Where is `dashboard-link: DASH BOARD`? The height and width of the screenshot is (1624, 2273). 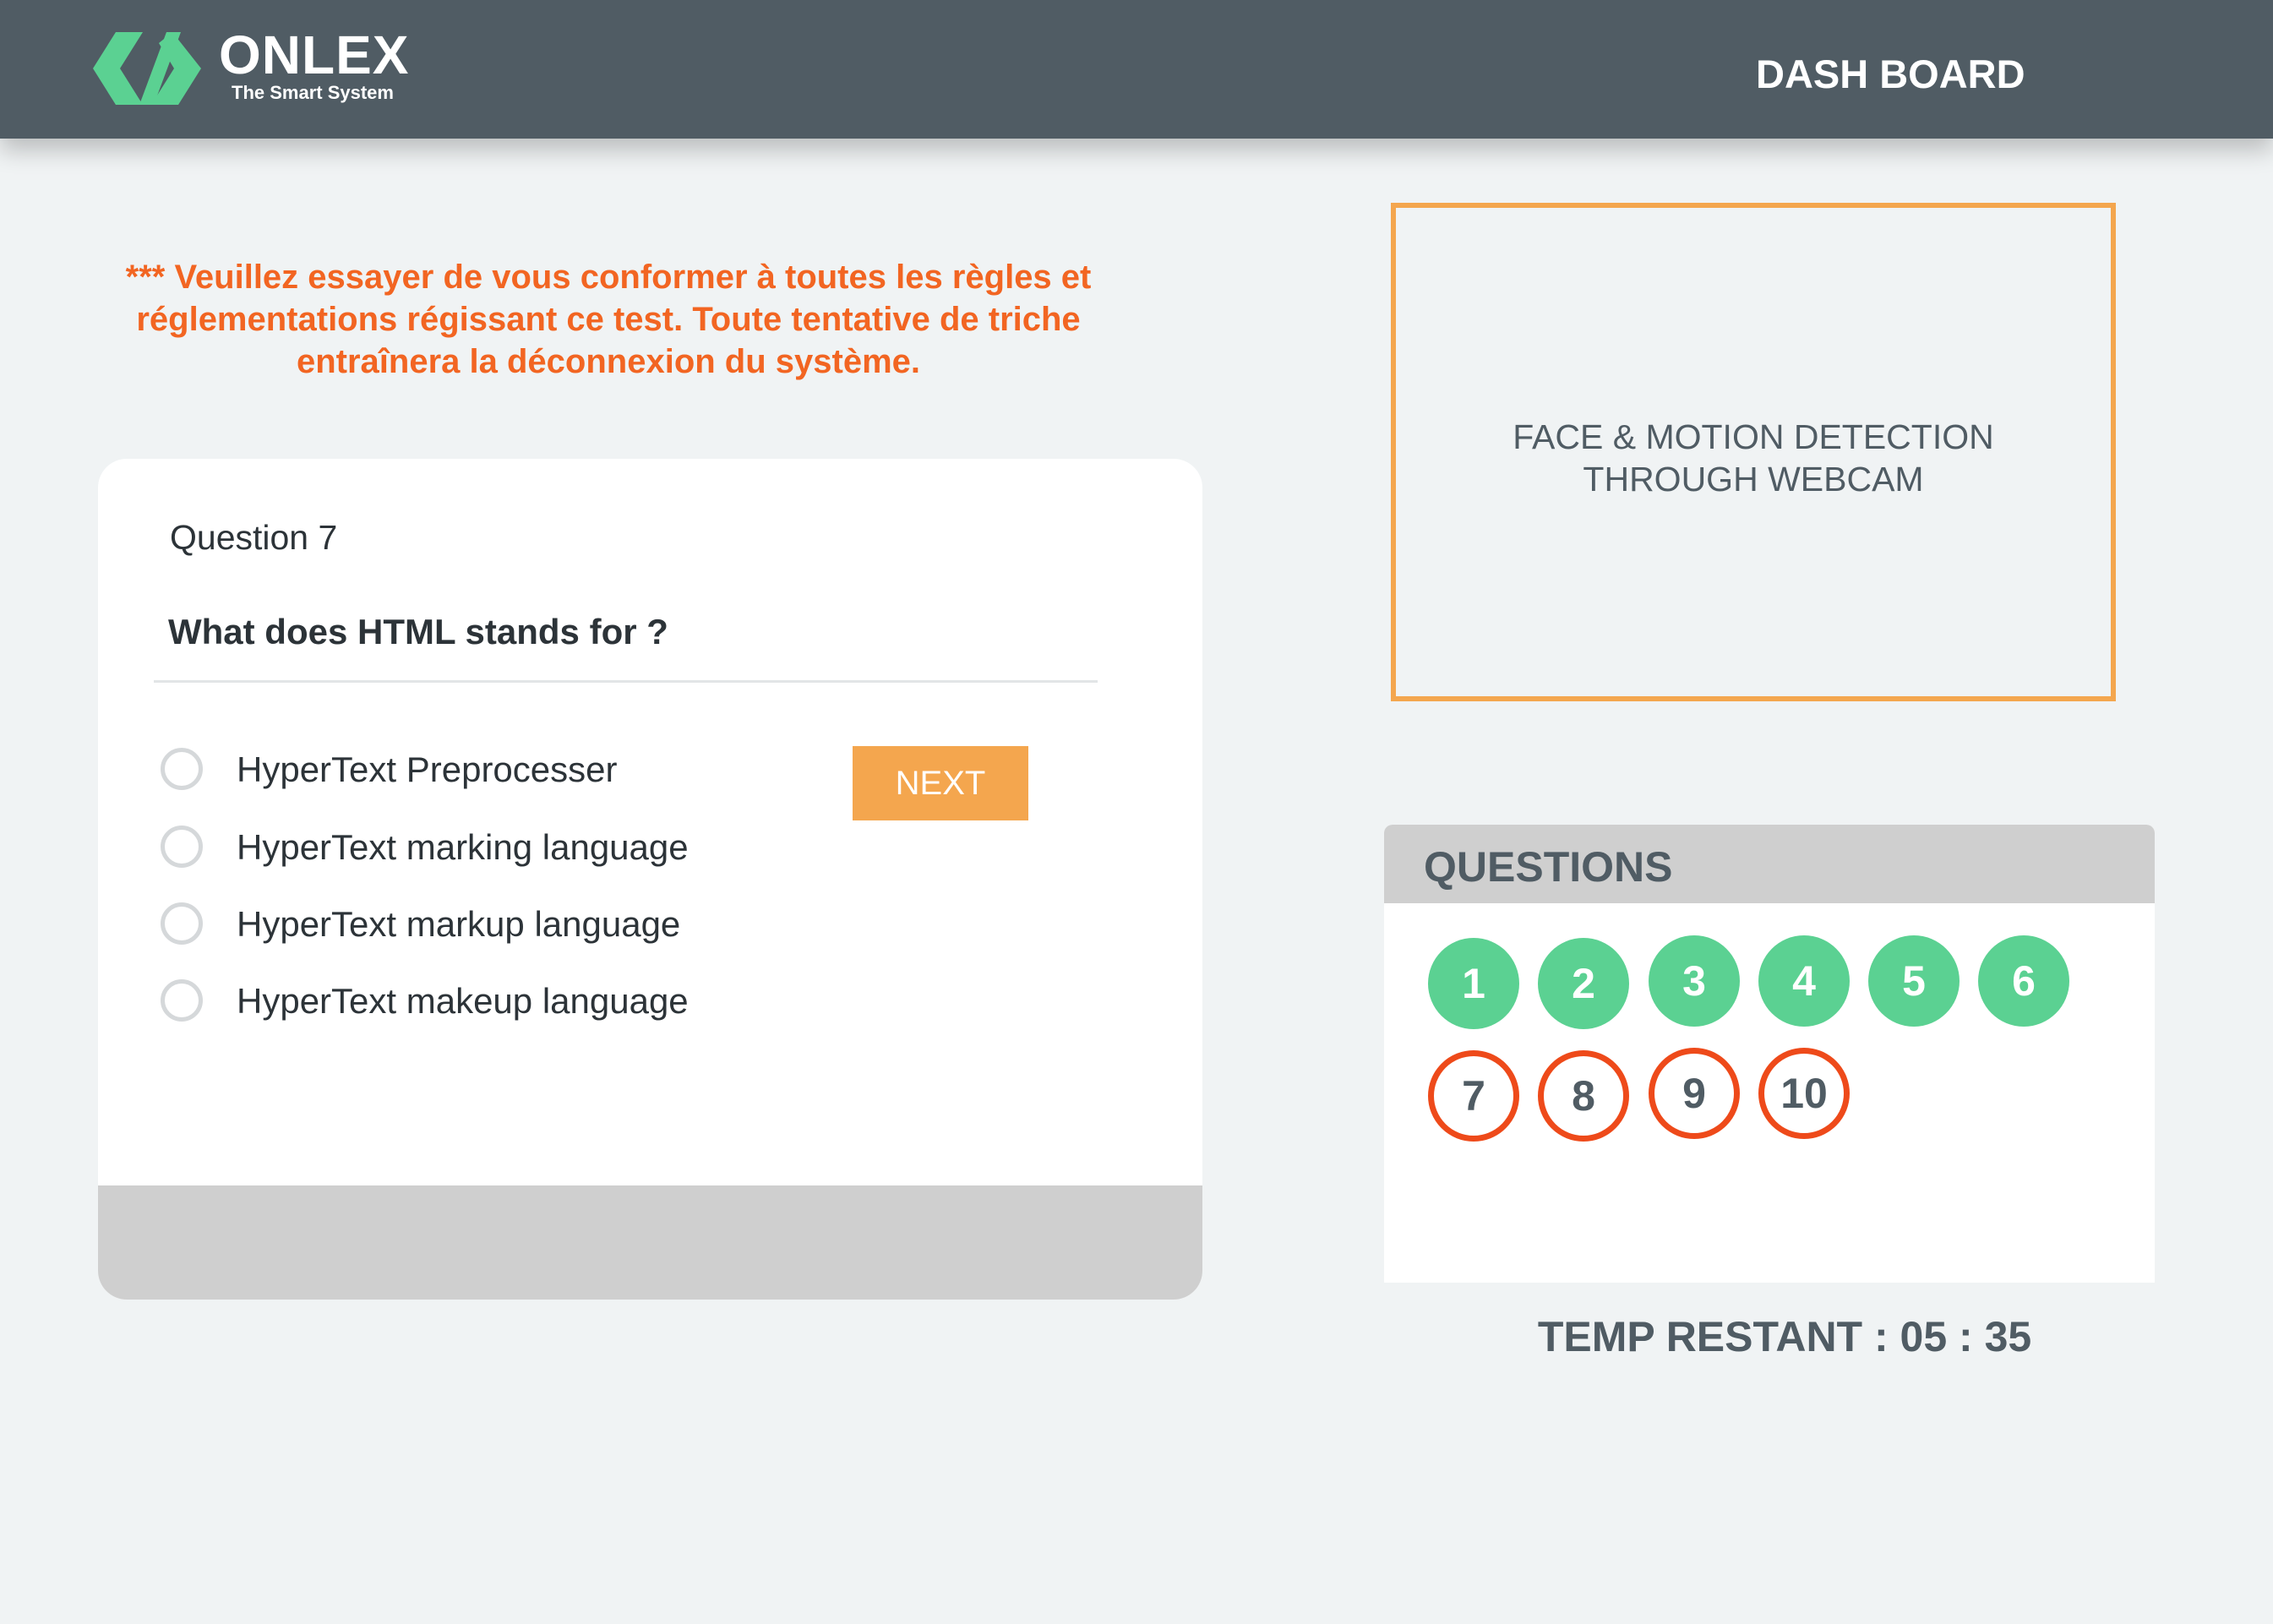
dashboard-link: DASH BOARD is located at coordinates (1890, 74).